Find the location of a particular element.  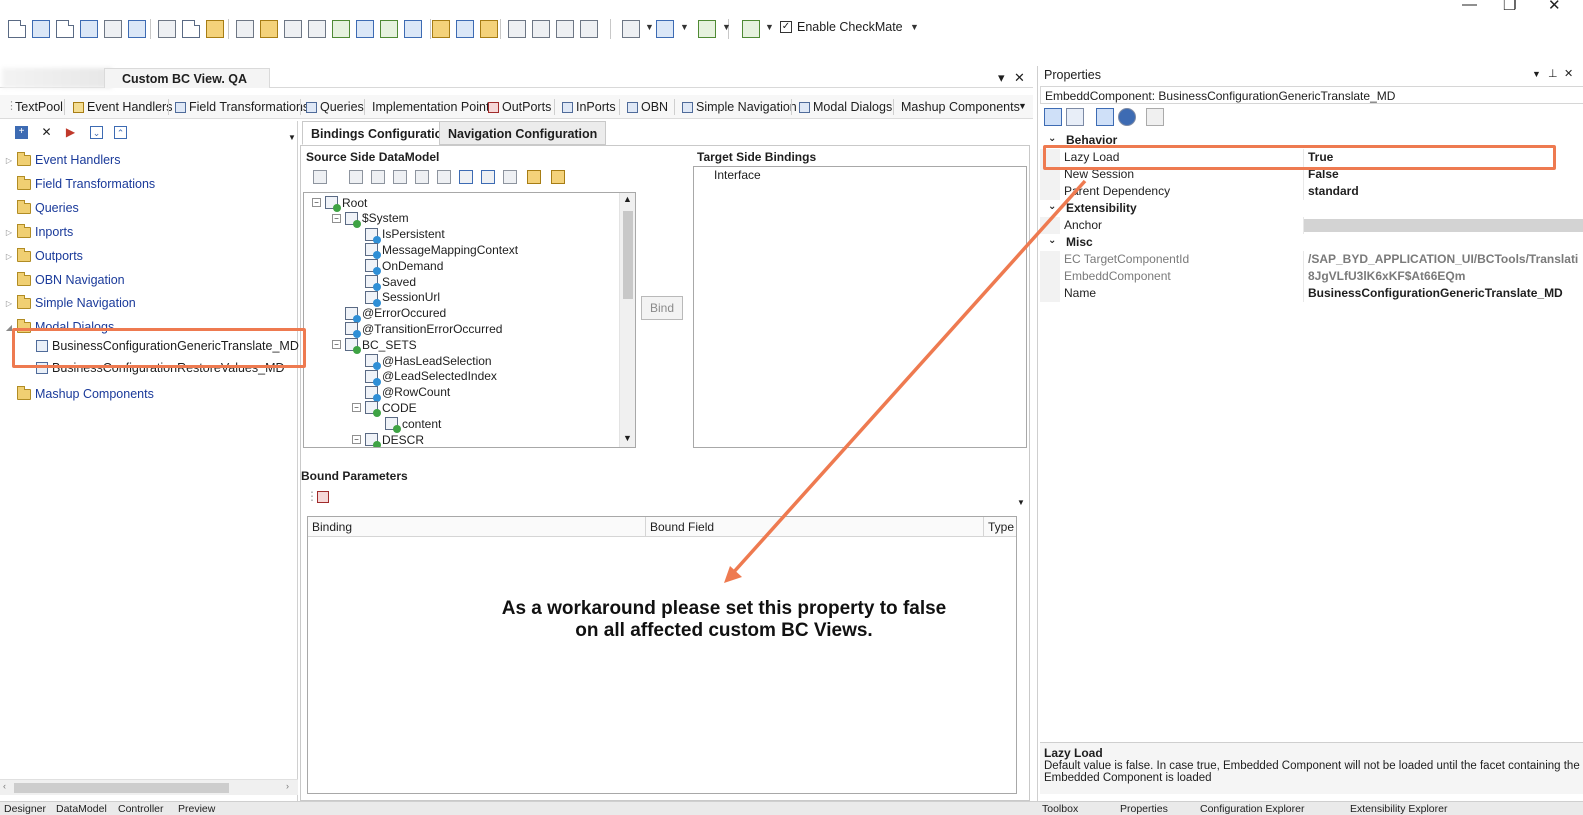

add-icon: + is located at coordinates (21, 132).